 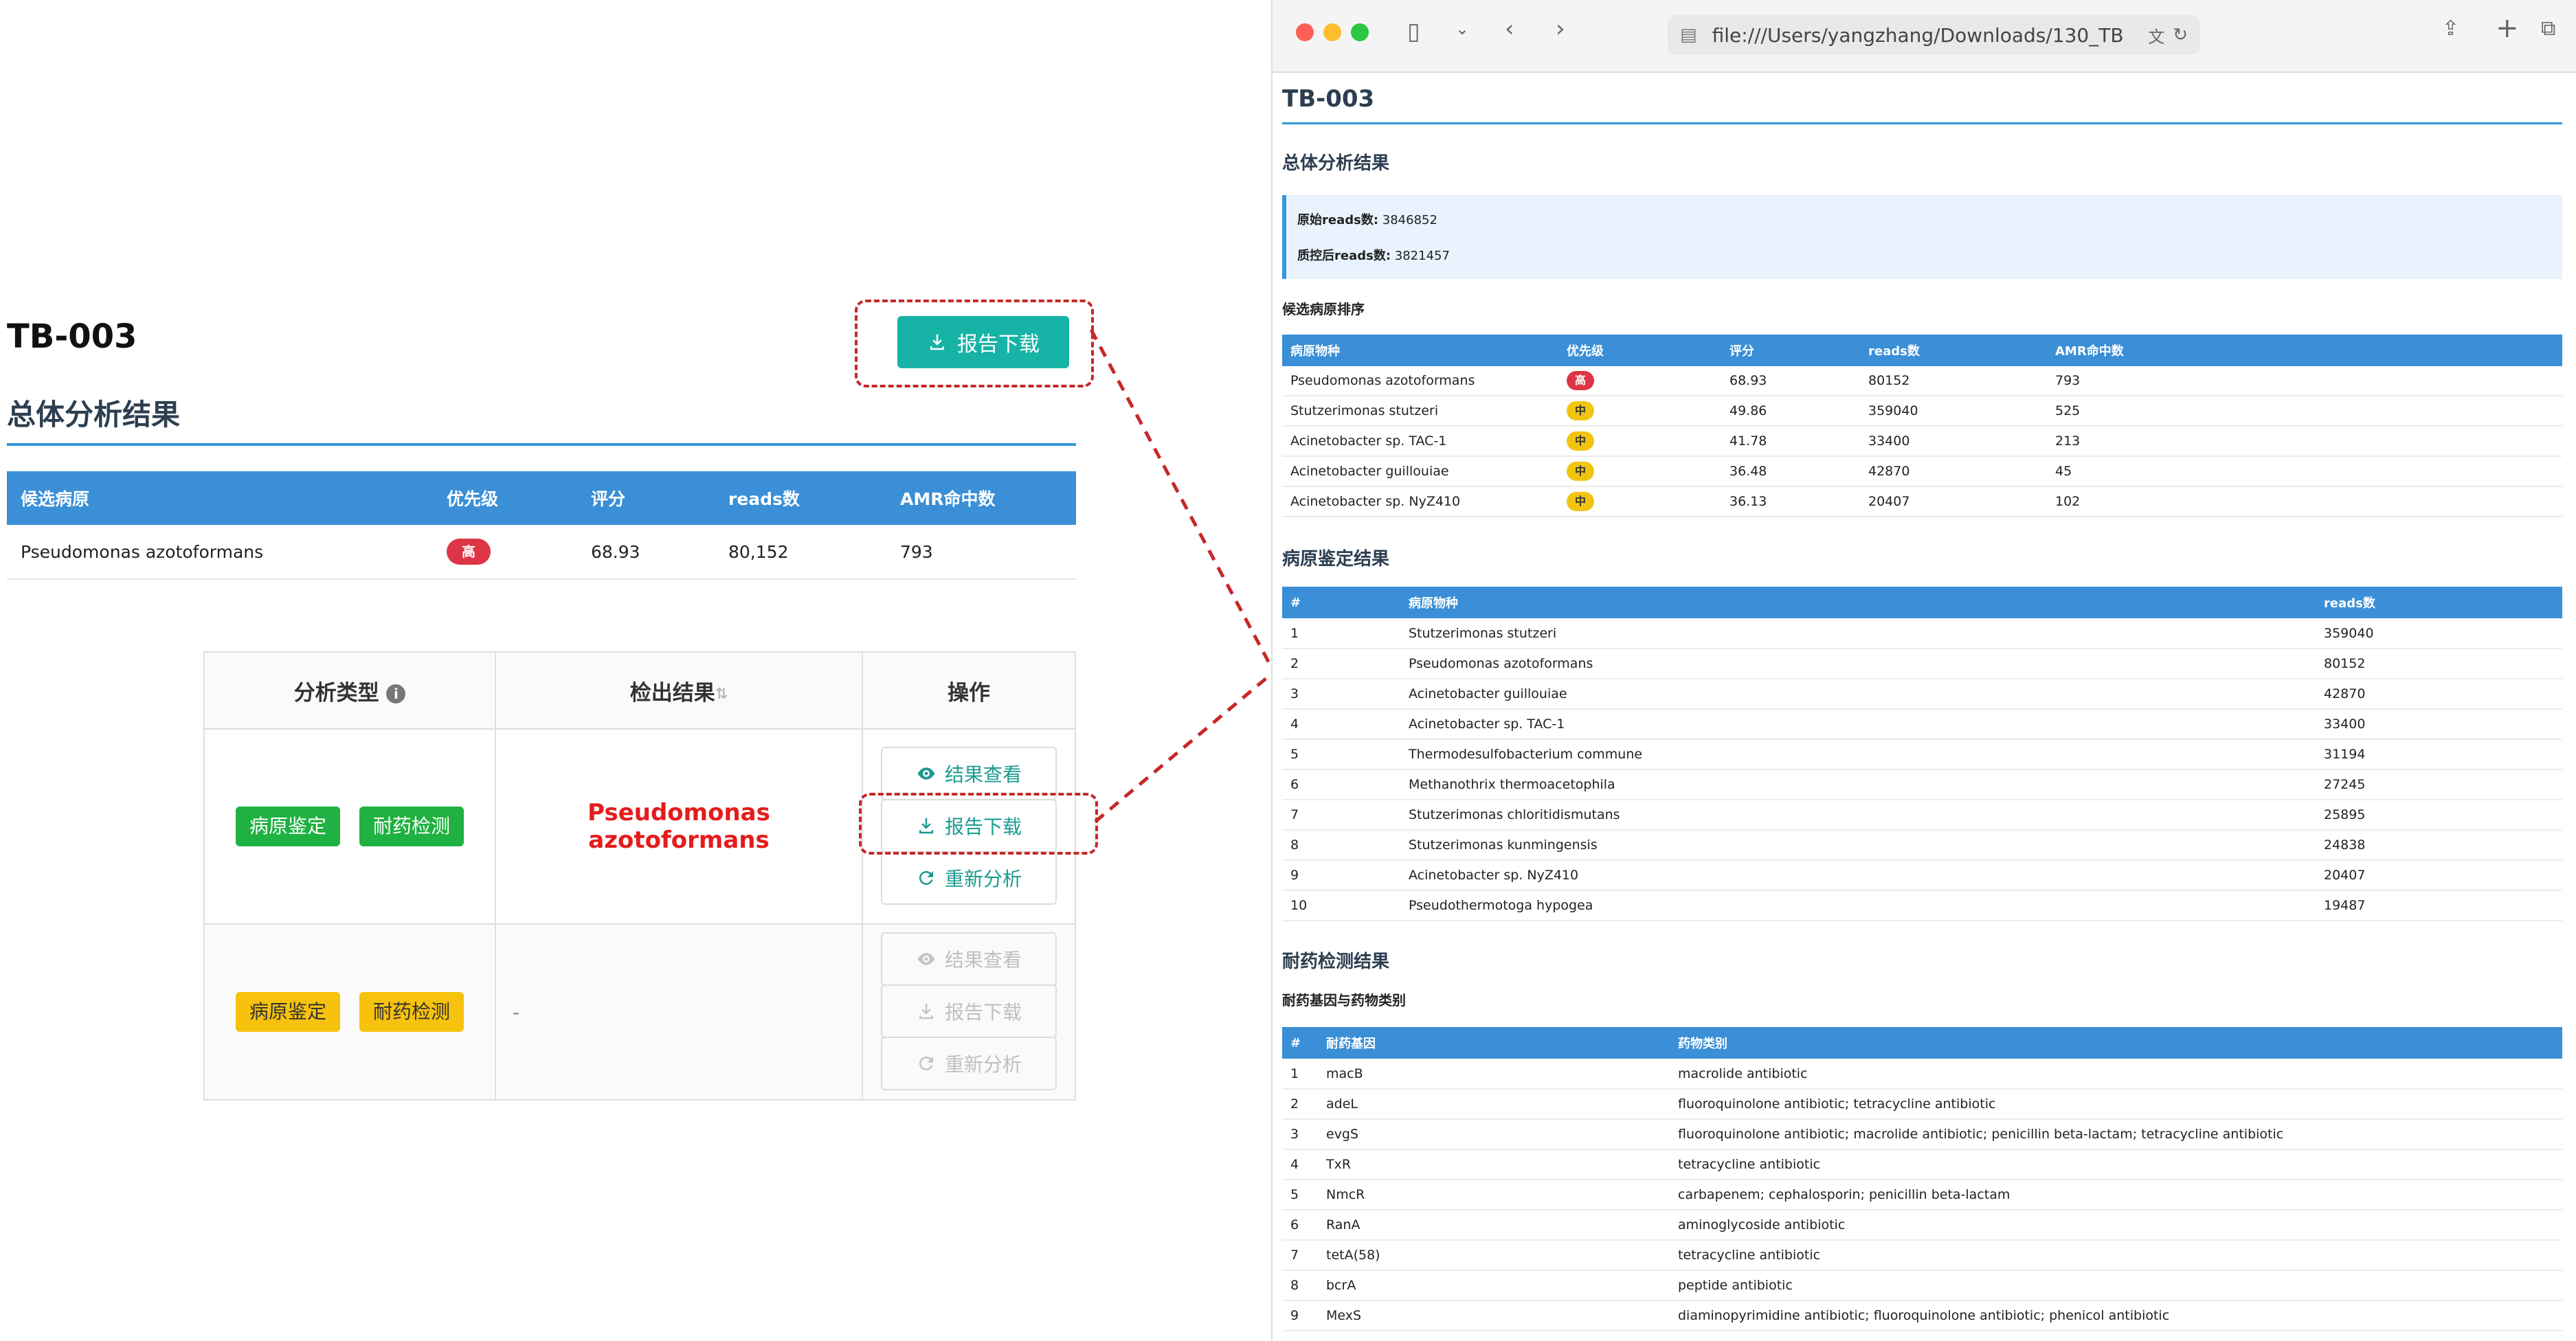 I want to click on chevron-down-icon: ⌄, so click(x=1462, y=28).